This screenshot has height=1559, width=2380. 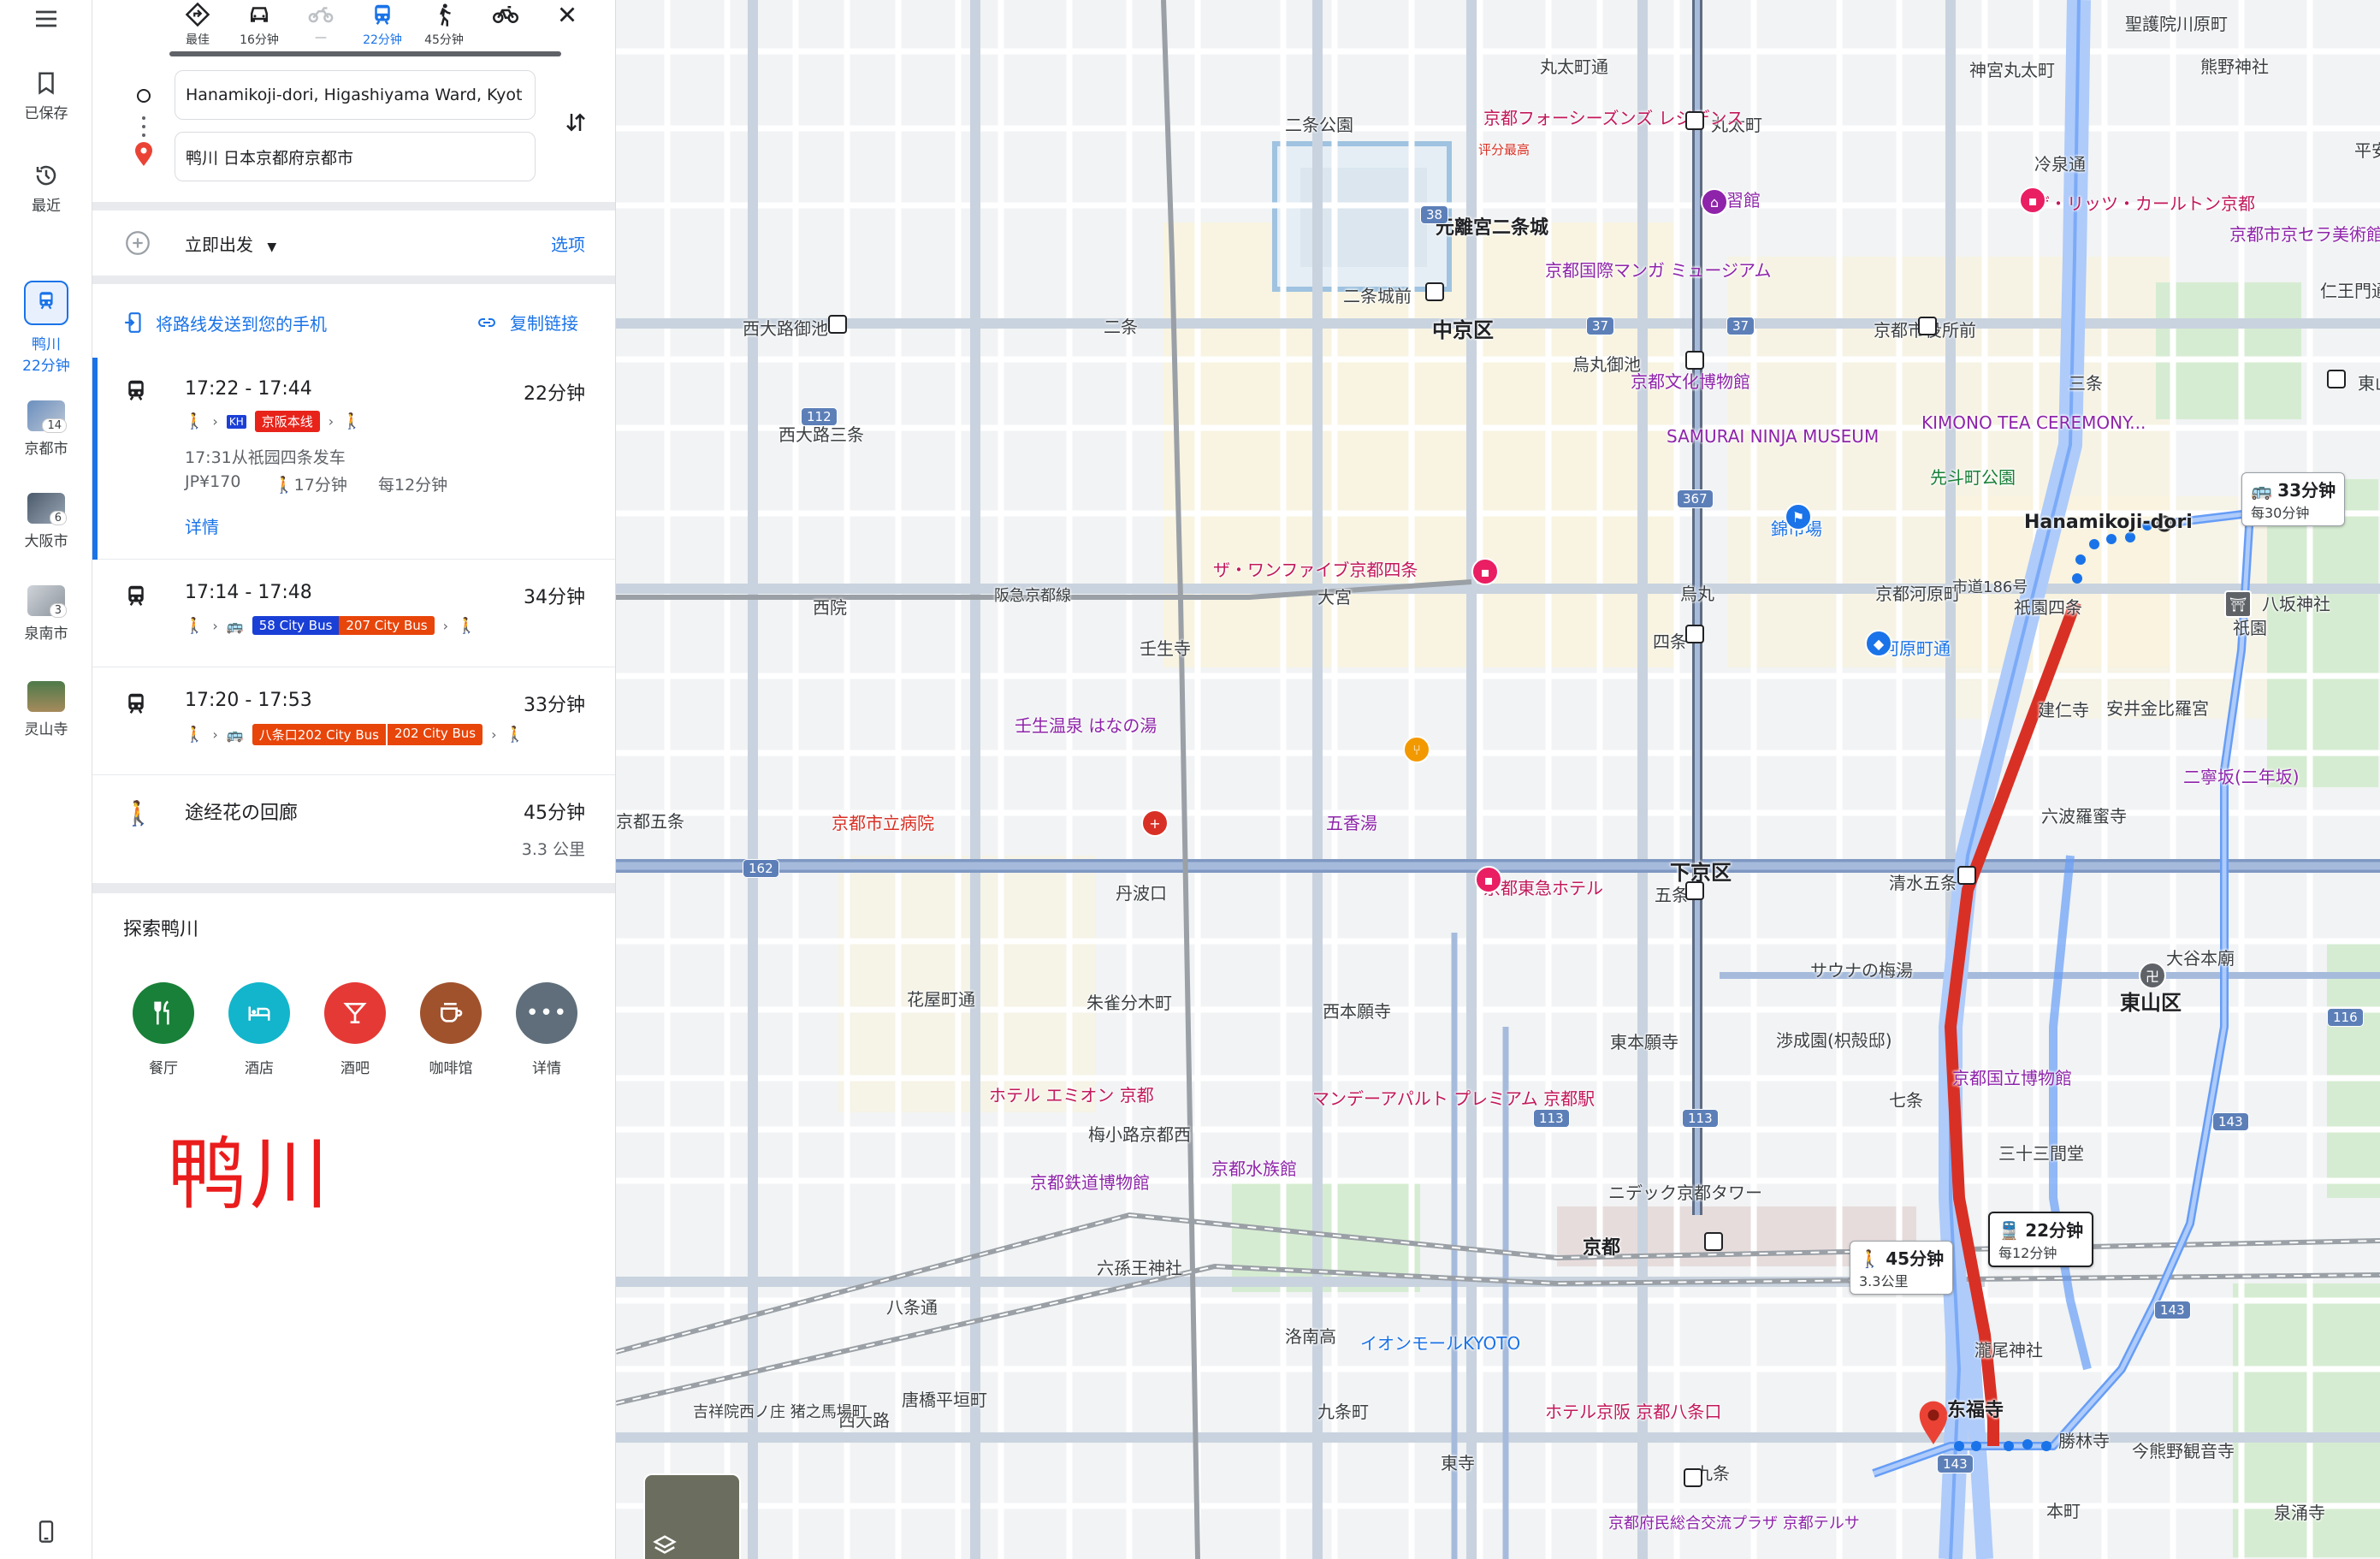 I want to click on poi-yasaka-shrine: 八坂神社, so click(x=2296, y=603).